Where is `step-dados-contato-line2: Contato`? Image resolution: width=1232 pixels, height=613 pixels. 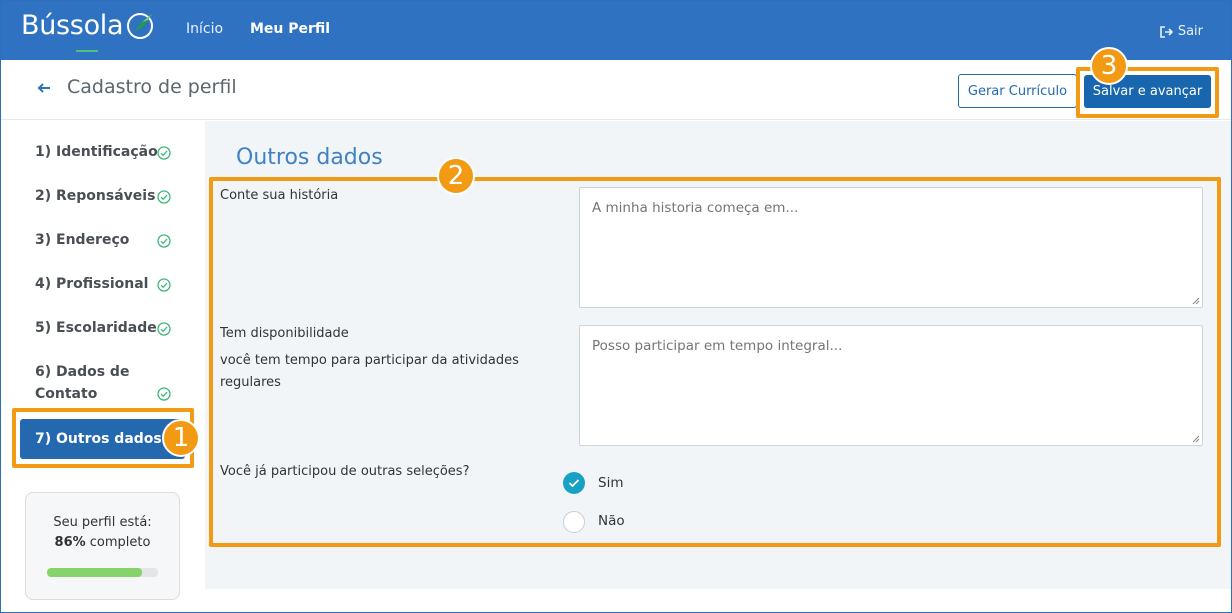
step-dados-contato-line2: Contato is located at coordinates (66, 394).